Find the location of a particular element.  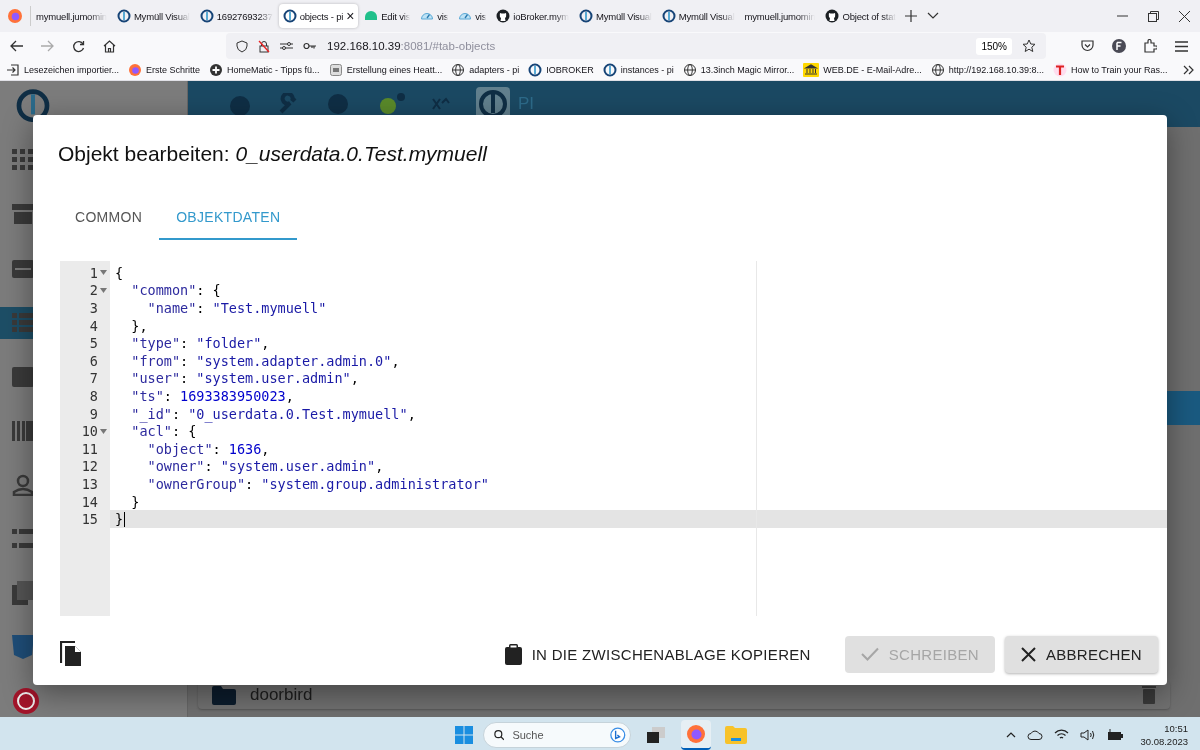

address-bar: 192.168.10.39:8081/#tab-objects 150% is located at coordinates (636, 46).